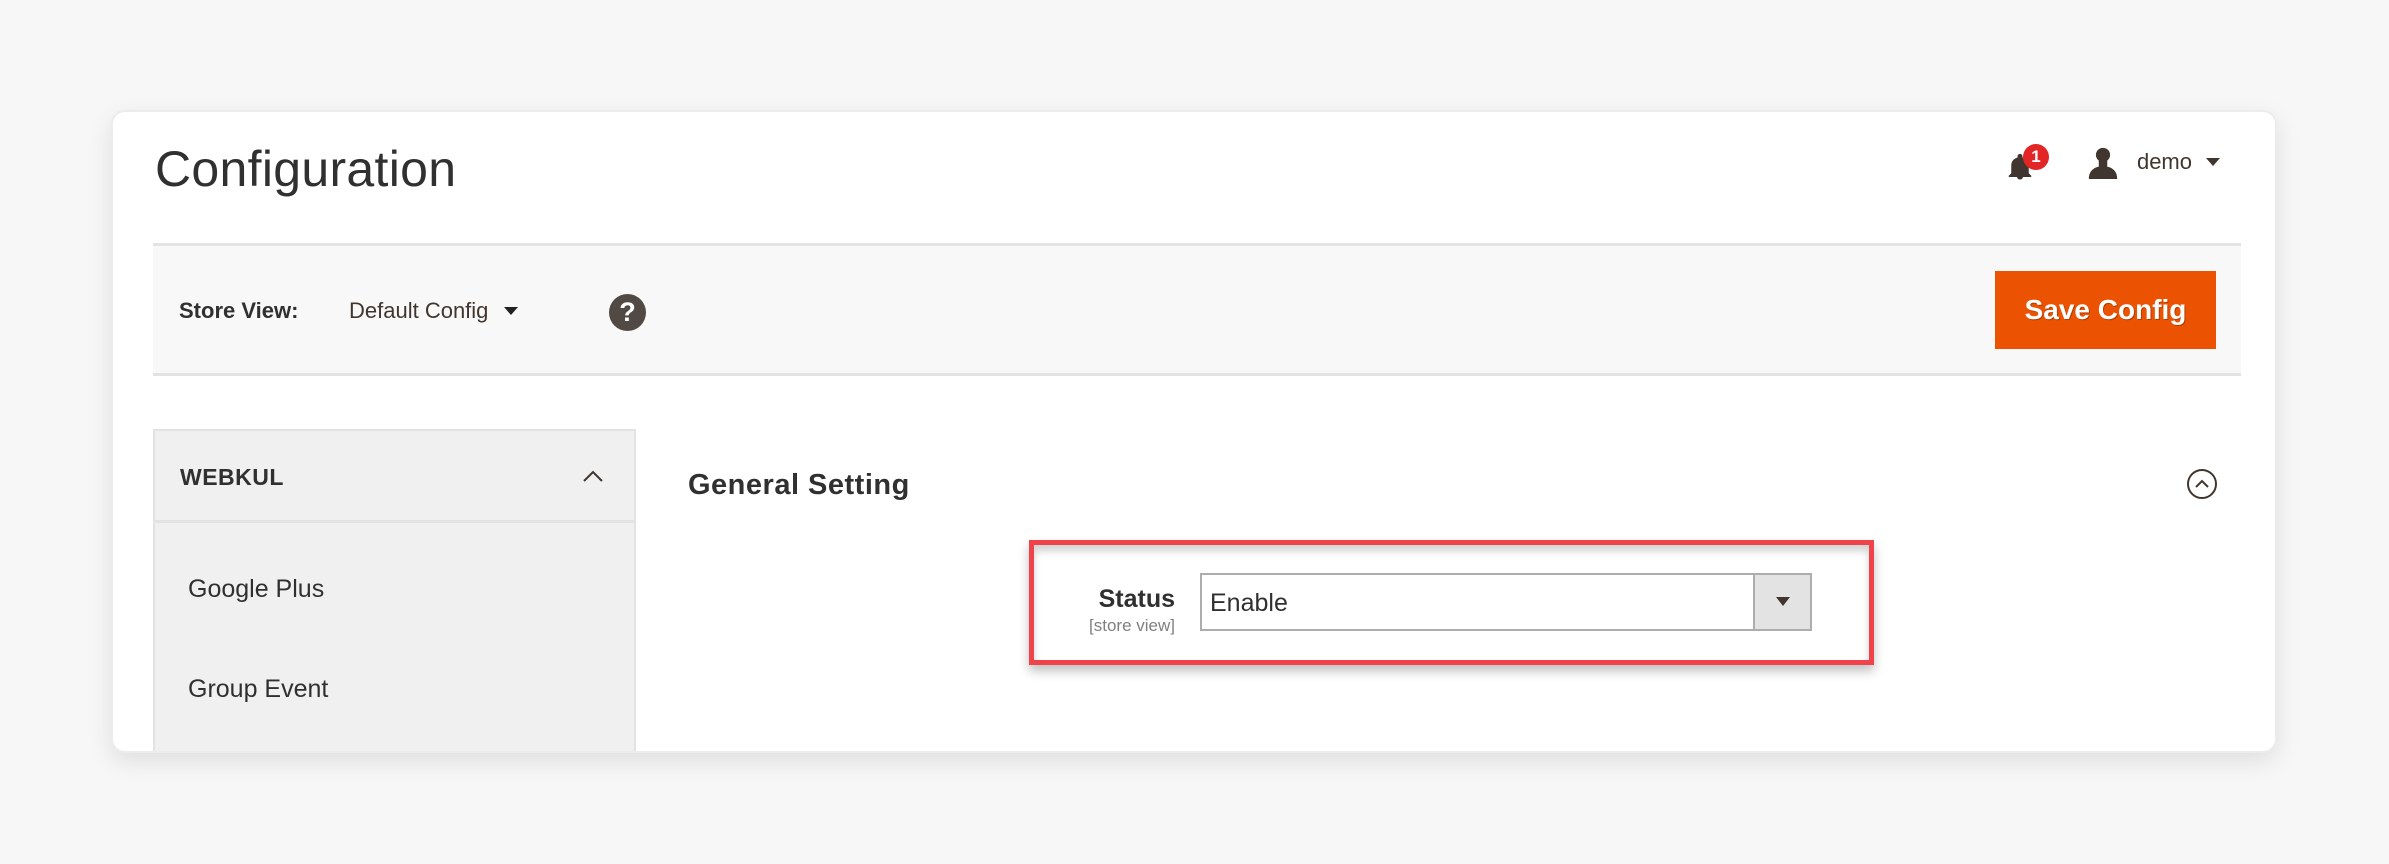 This screenshot has width=2389, height=864. What do you see at coordinates (593, 476) in the screenshot?
I see `chevron-up-icon` at bounding box center [593, 476].